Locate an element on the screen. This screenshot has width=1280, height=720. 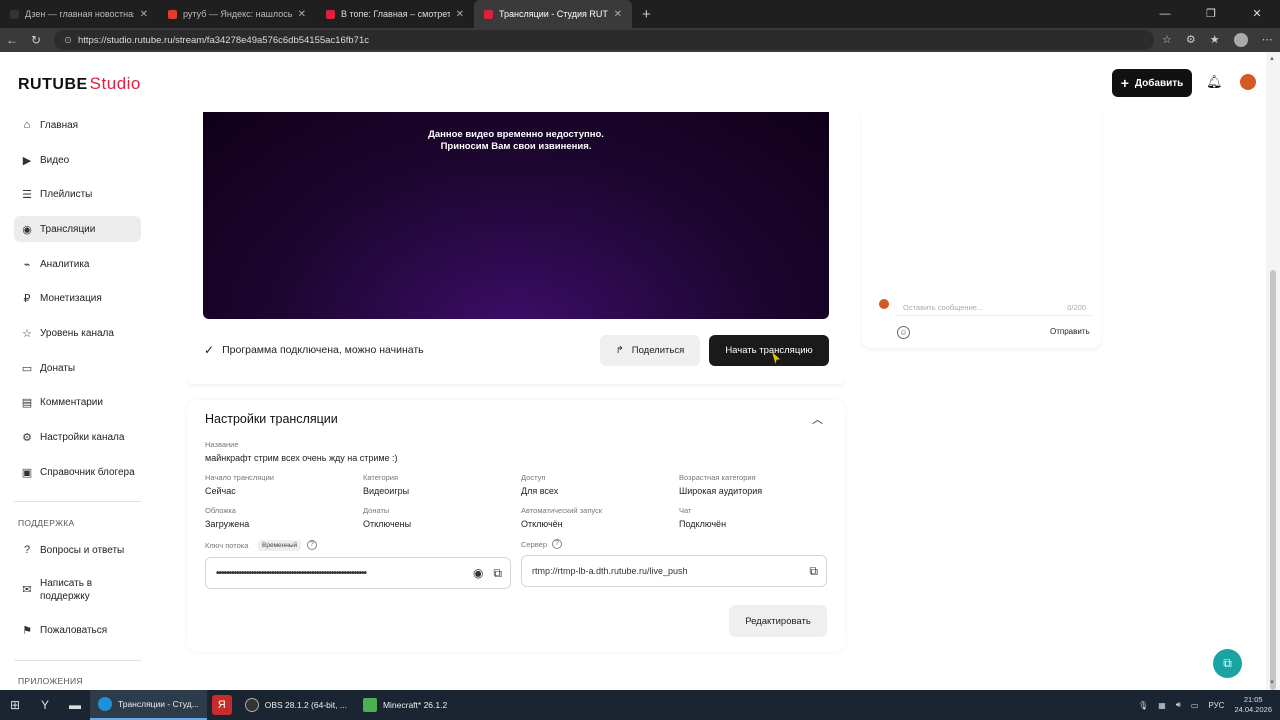
edit-button: Редактировать is located at coordinates (778, 621).